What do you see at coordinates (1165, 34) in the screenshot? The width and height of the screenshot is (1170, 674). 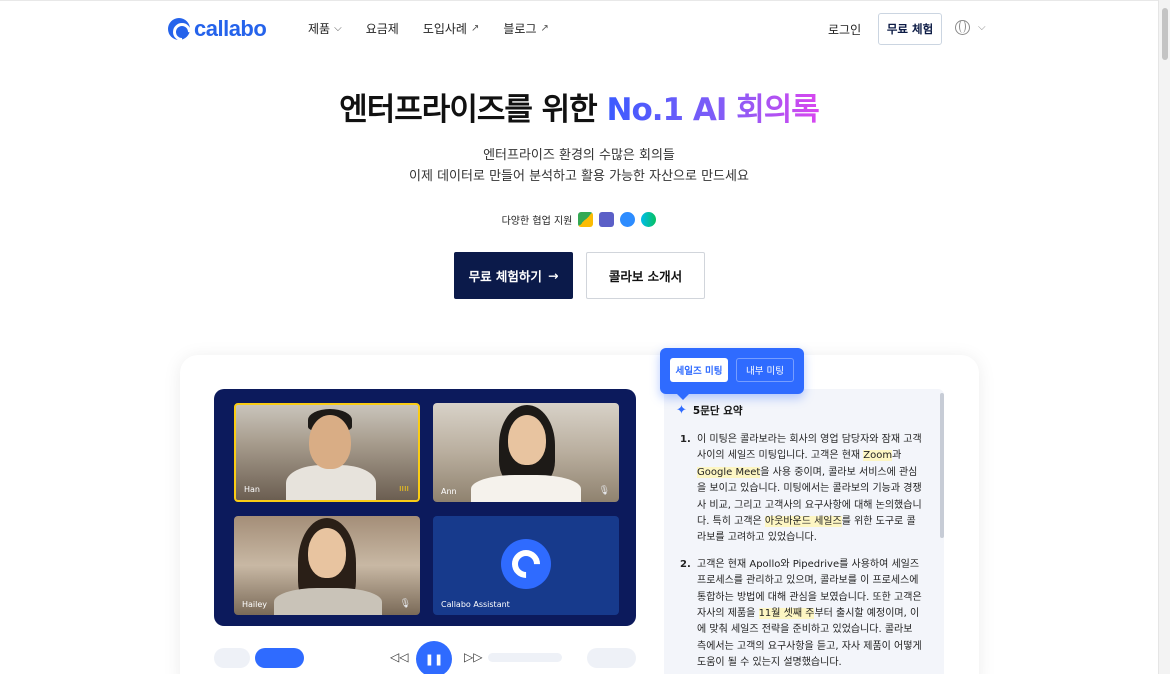 I see `scrollbar-thumb` at bounding box center [1165, 34].